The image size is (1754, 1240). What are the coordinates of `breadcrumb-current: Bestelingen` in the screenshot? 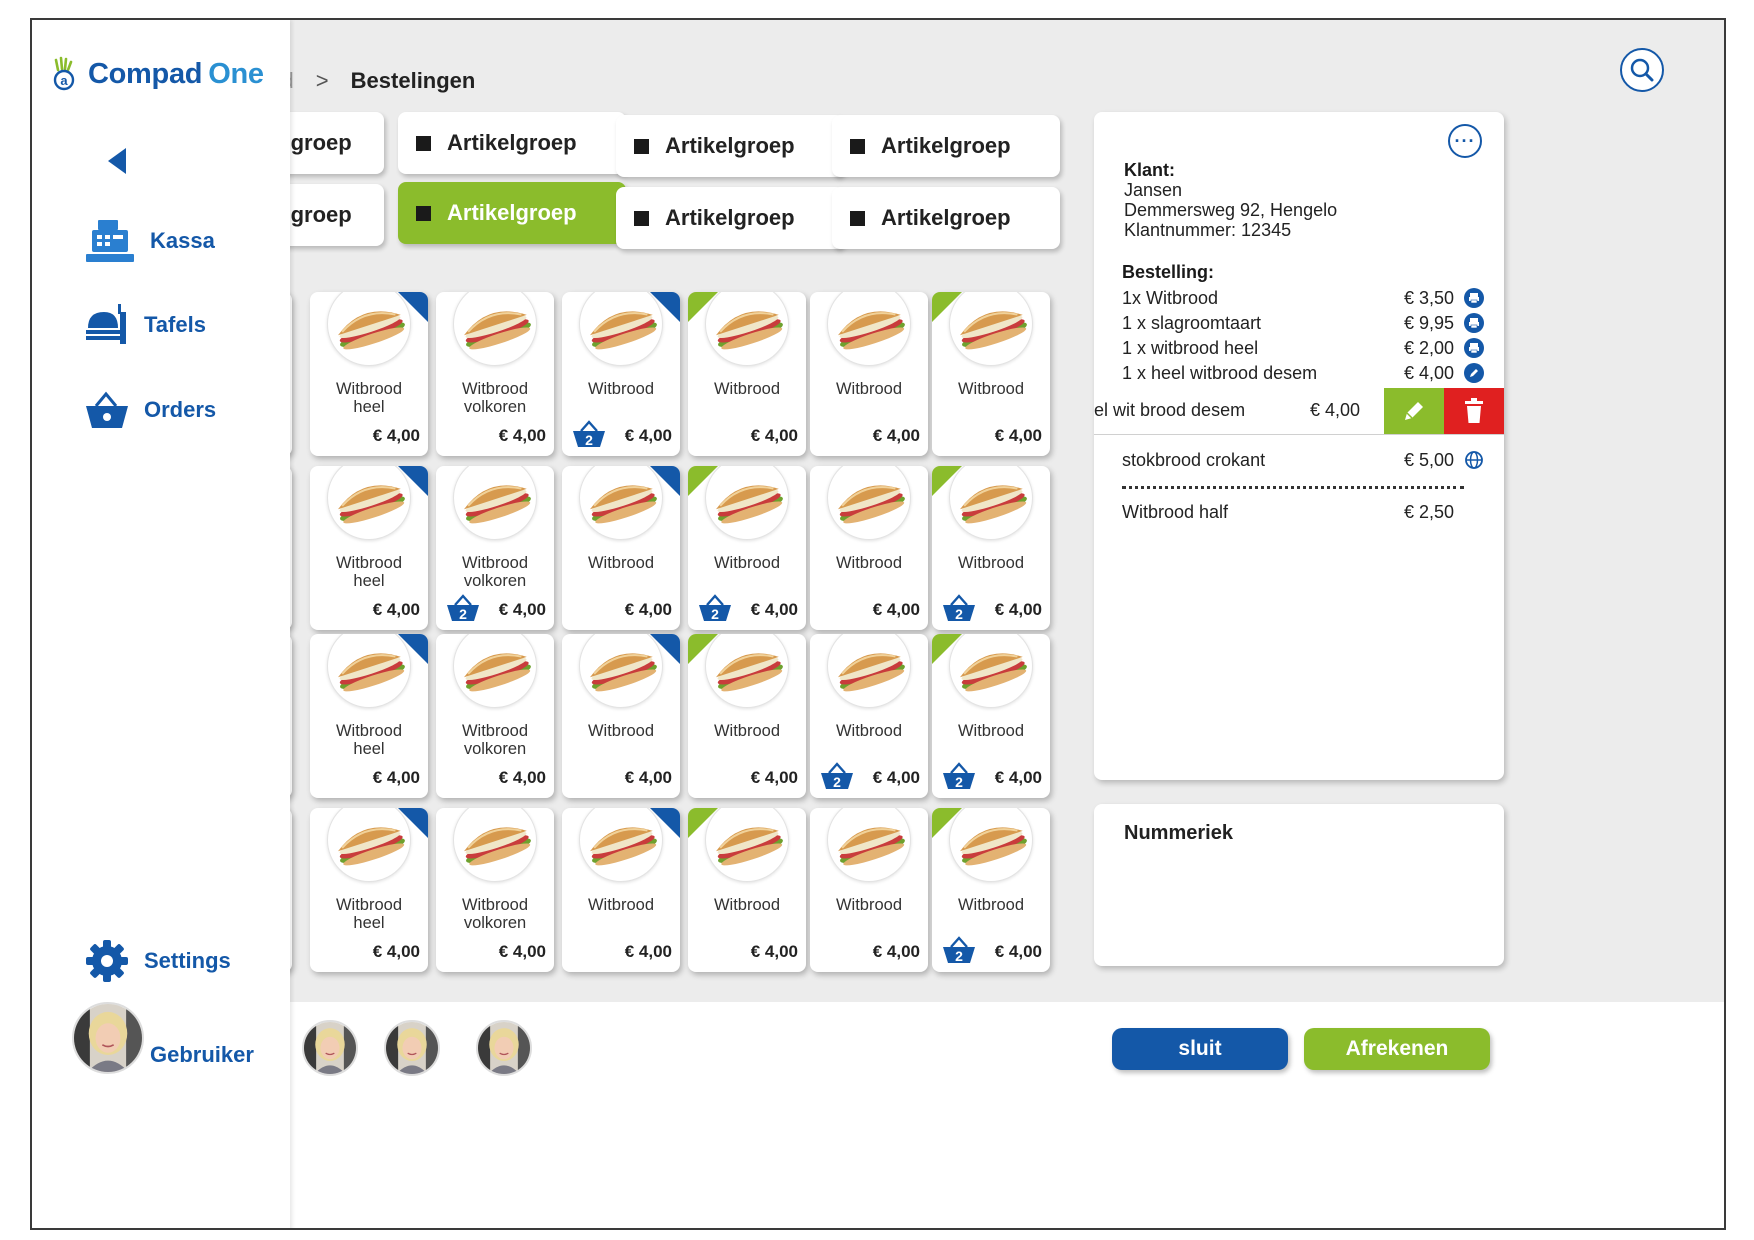 It's located at (413, 80).